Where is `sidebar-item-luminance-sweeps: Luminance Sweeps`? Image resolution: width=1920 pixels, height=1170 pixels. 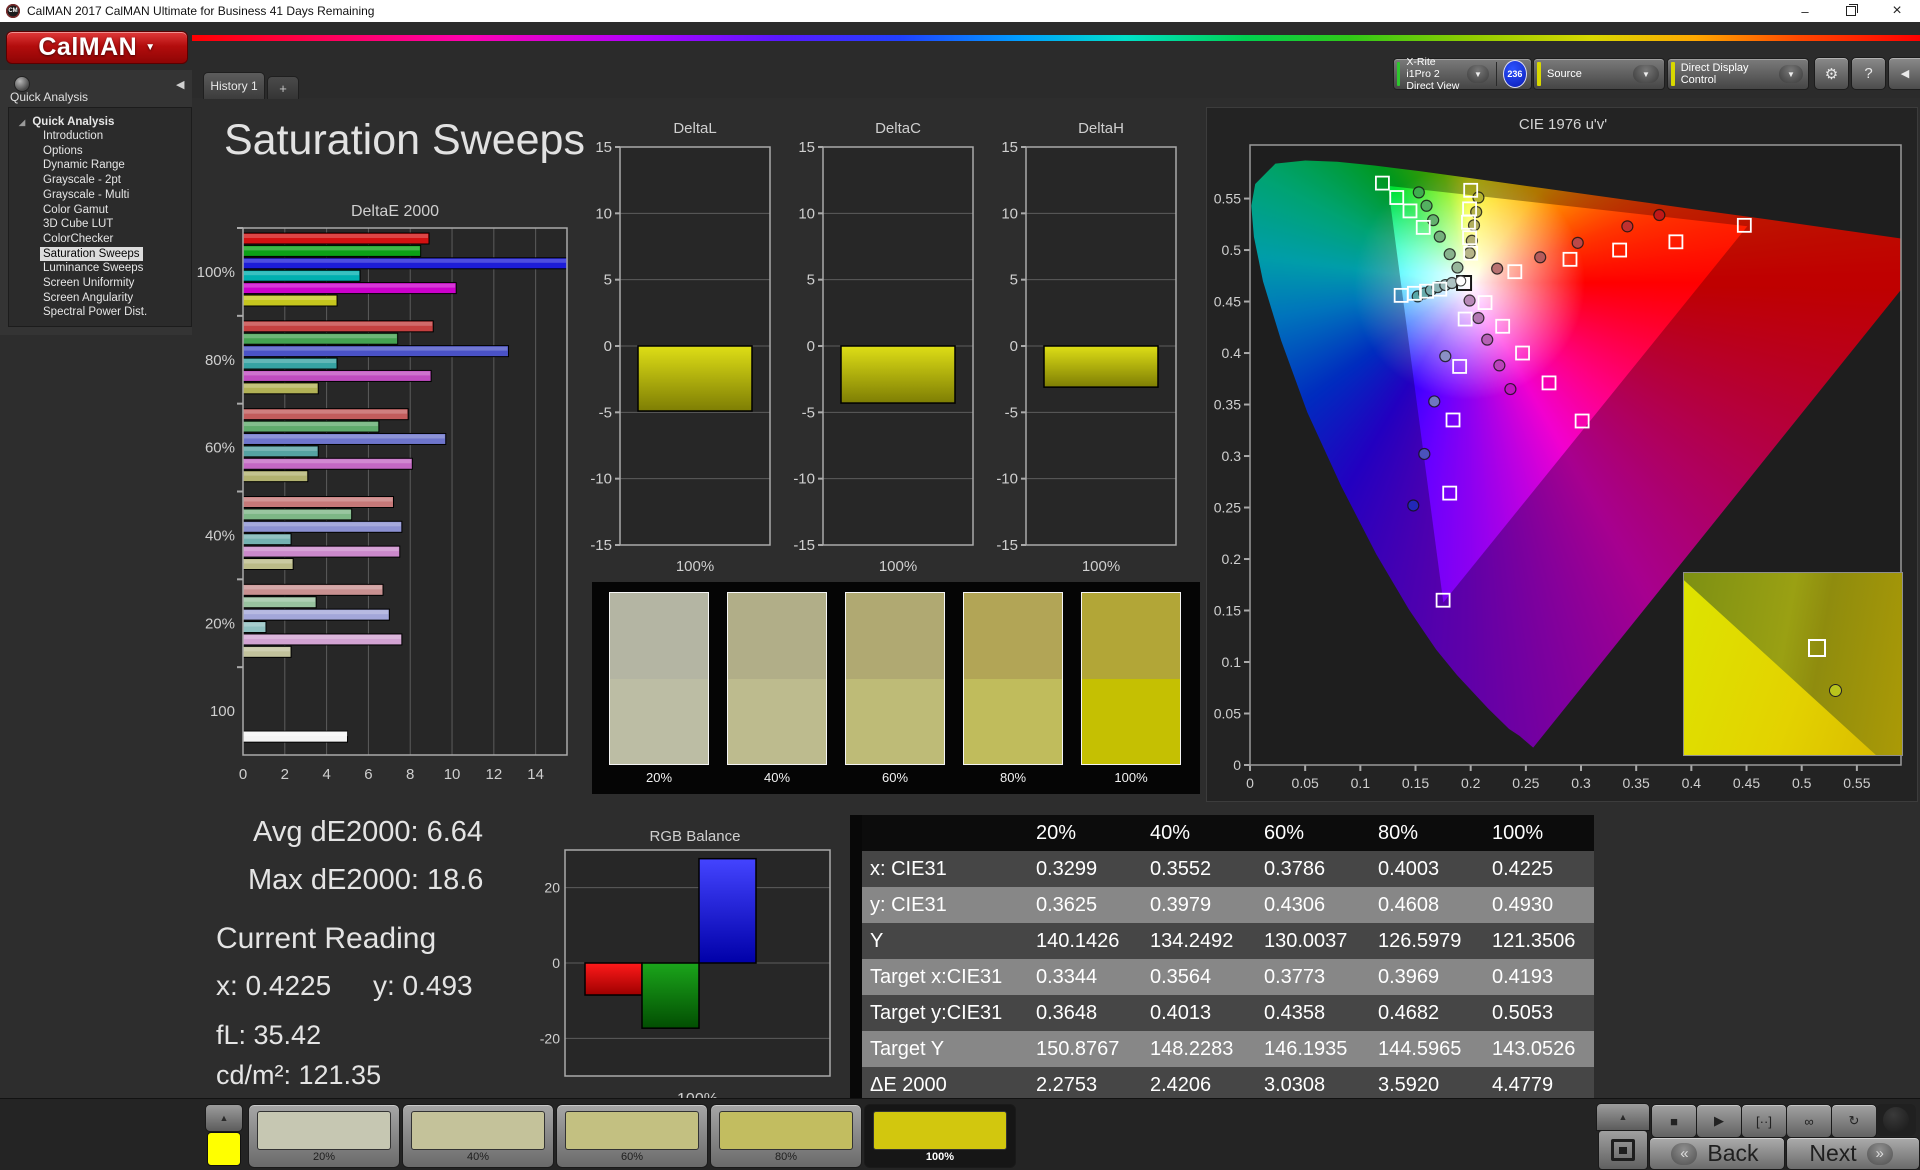
sidebar-item-luminance-sweeps: Luminance Sweeps is located at coordinates (93, 268).